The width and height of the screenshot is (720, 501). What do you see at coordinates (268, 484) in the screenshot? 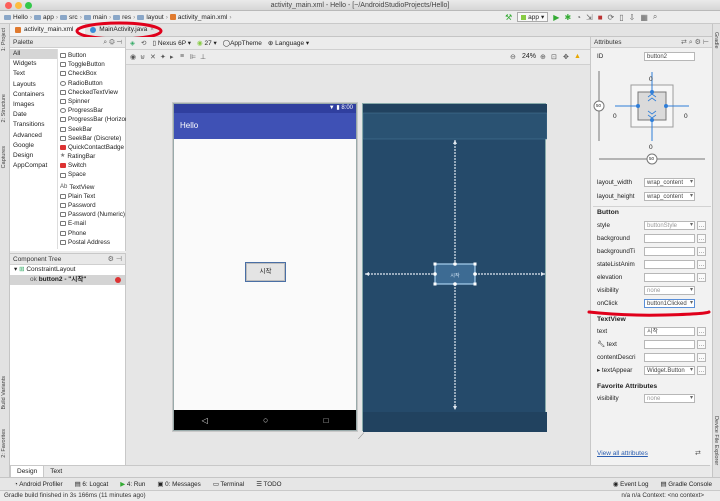
I see `todo-button: ☰ TODO` at bounding box center [268, 484].